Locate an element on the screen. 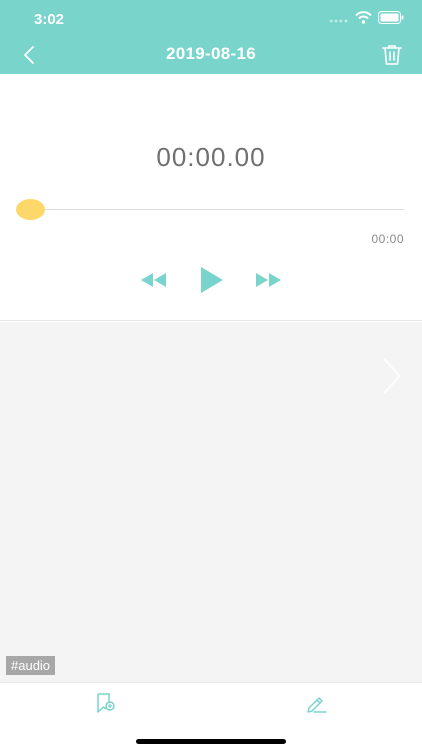 Image resolution: width=422 pixels, height=750 pixels. delete-button is located at coordinates (392, 55).